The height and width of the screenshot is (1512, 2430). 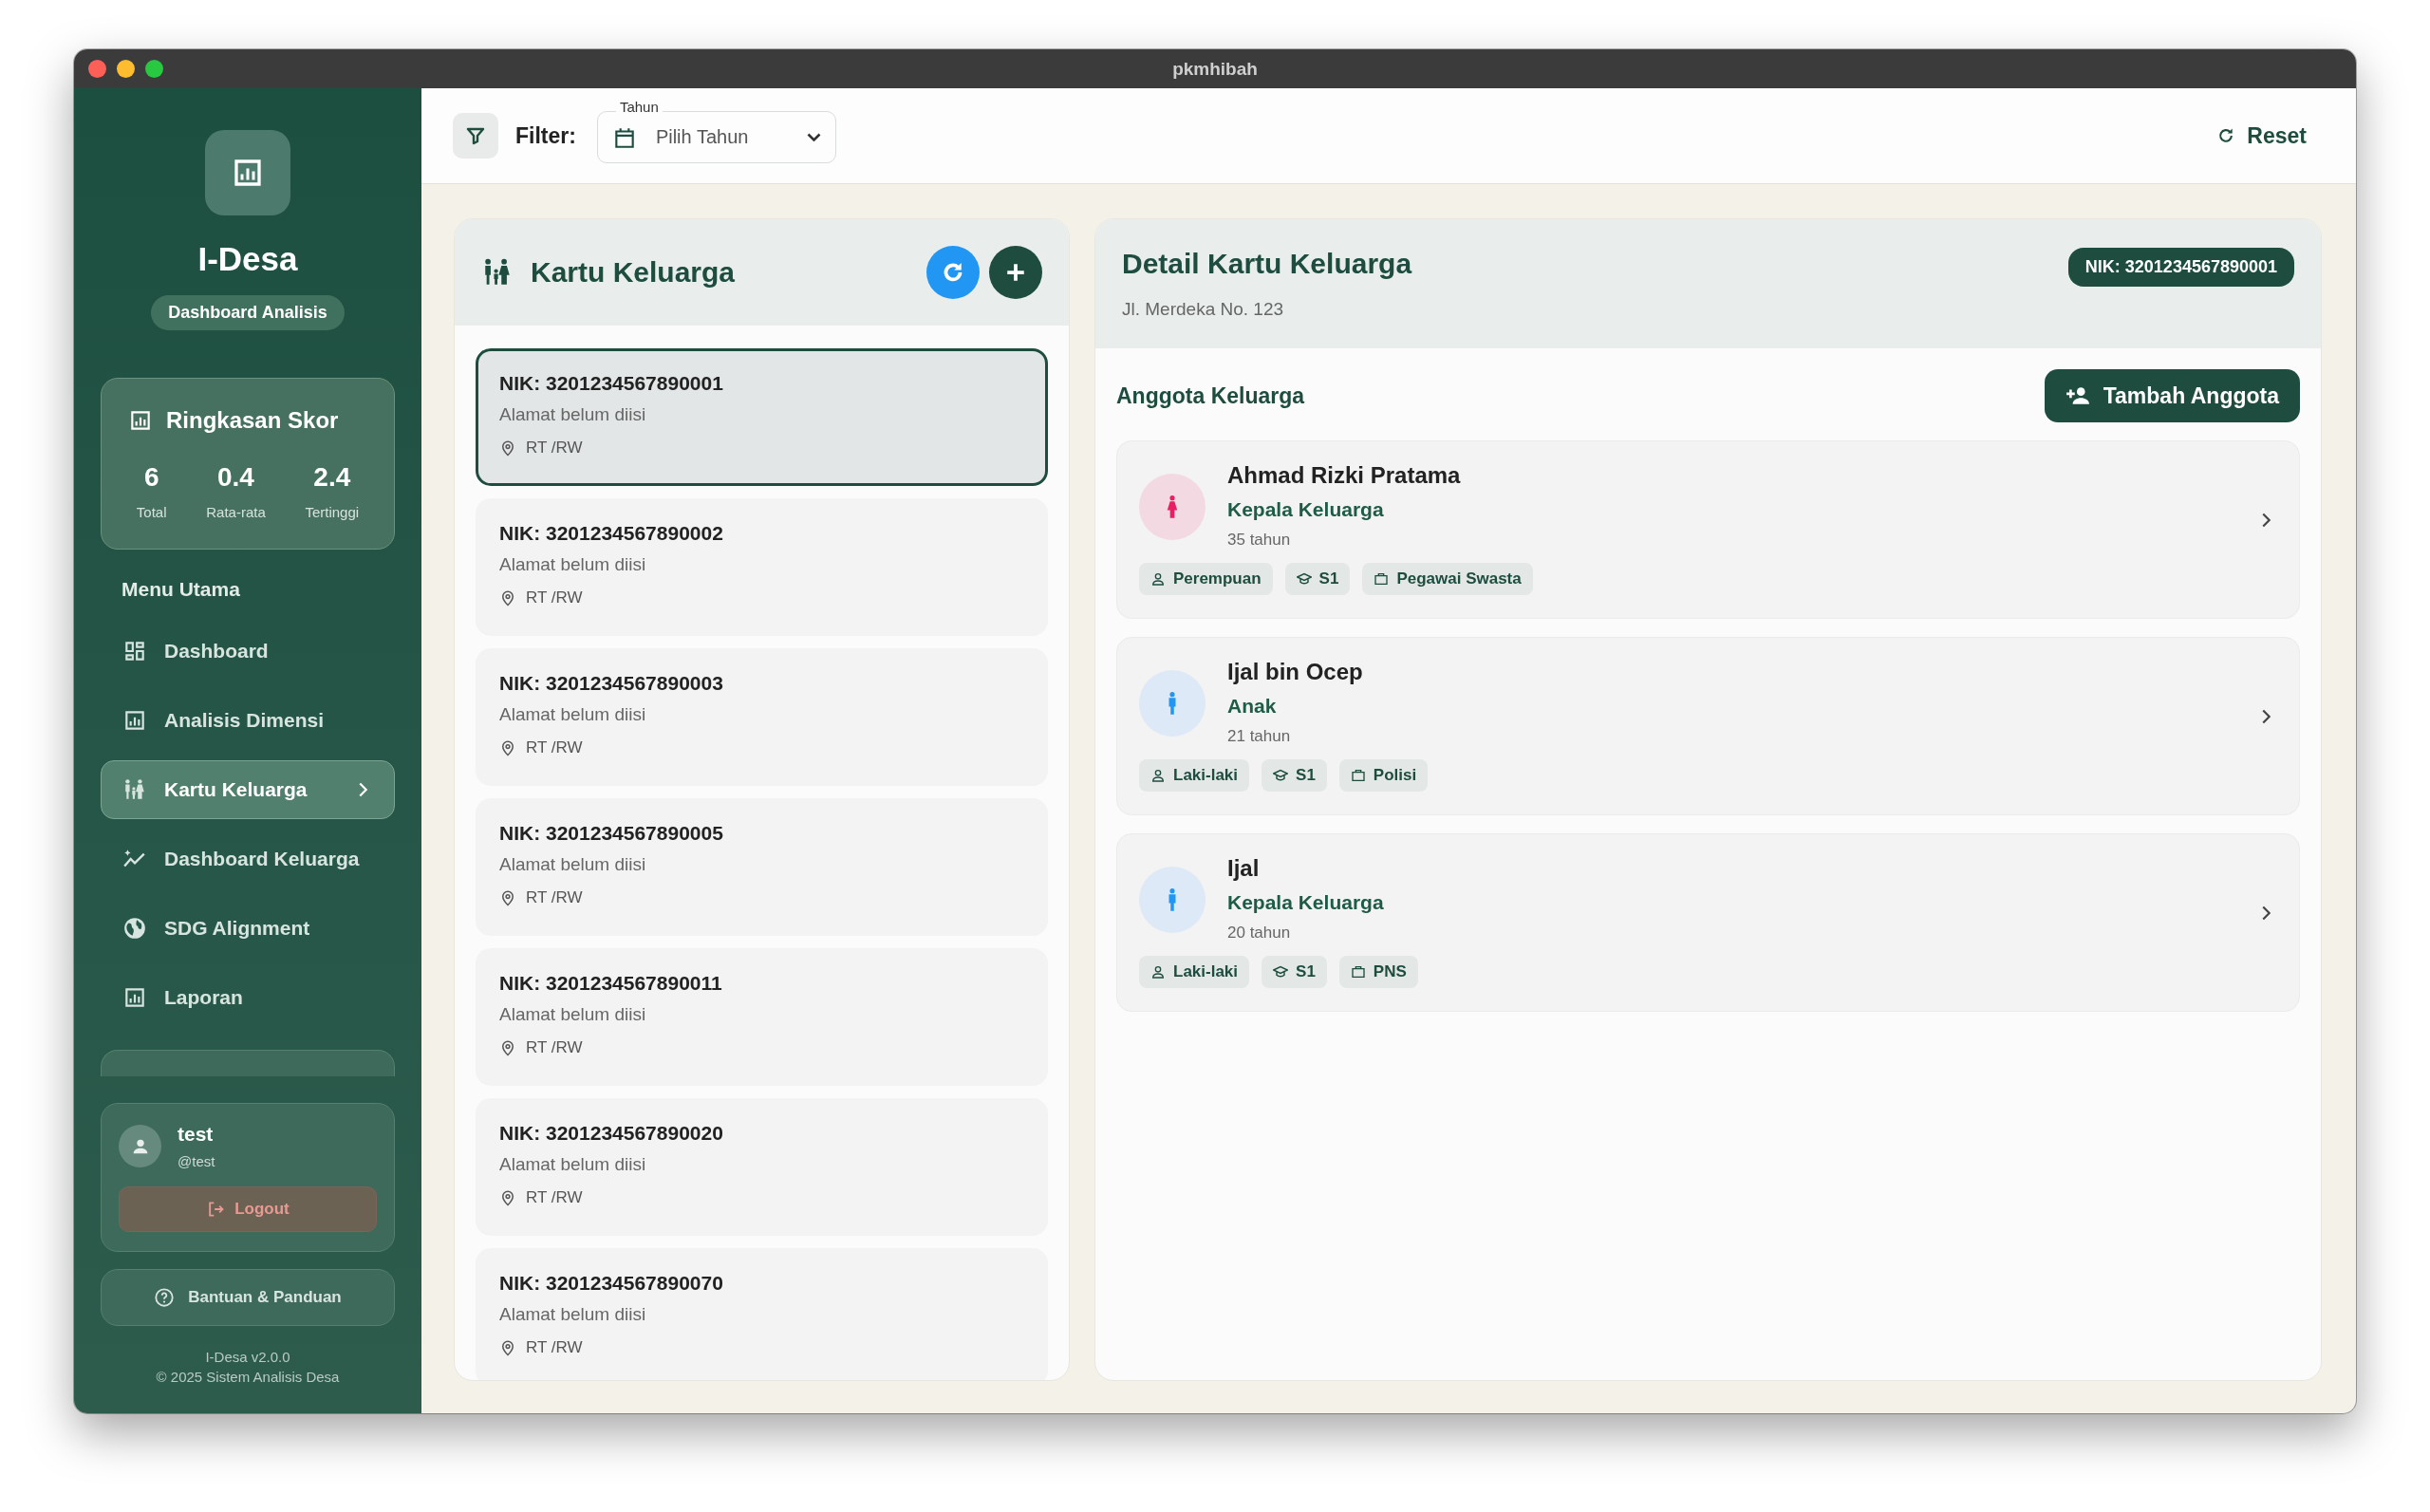 I want to click on app-badge: Dashboard Analisis, so click(x=248, y=312).